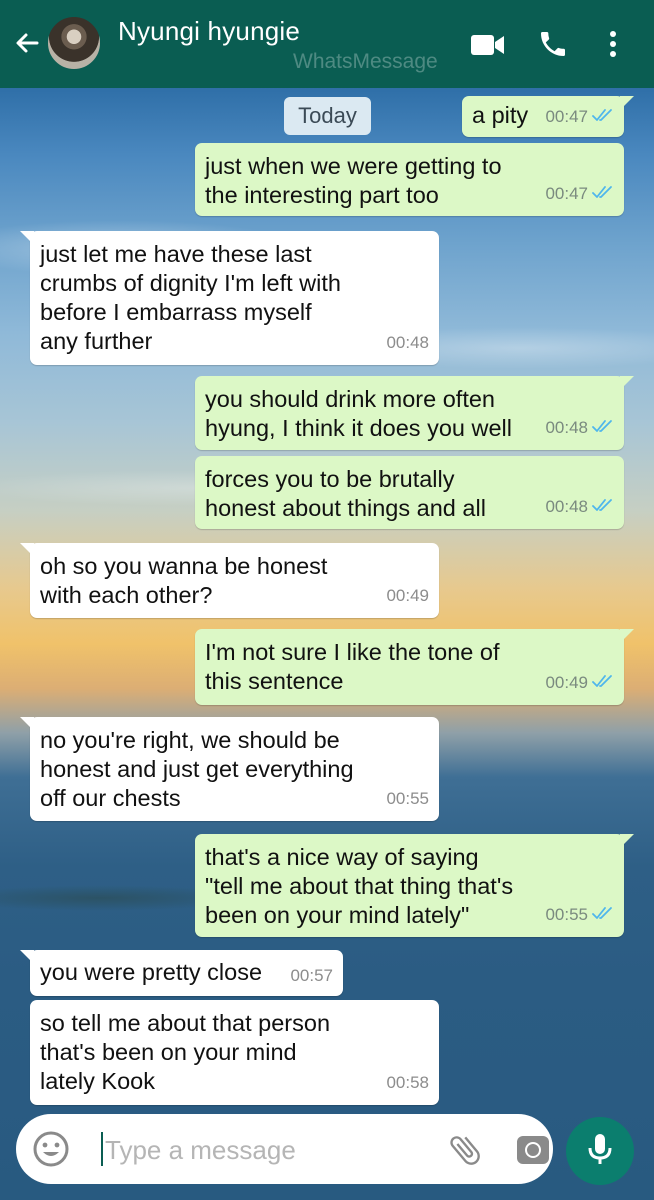 The height and width of the screenshot is (1200, 654). I want to click on avatar, so click(74, 43).